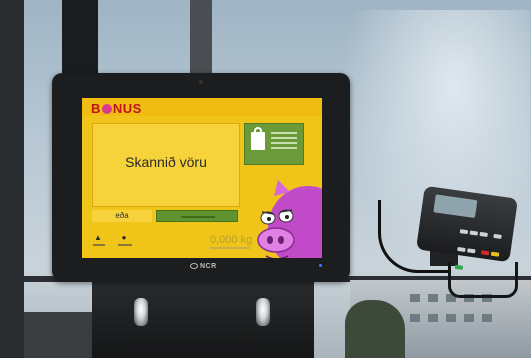 This screenshot has height=358, width=531. What do you see at coordinates (80, 40) in the screenshot?
I see `window-mullion-left` at bounding box center [80, 40].